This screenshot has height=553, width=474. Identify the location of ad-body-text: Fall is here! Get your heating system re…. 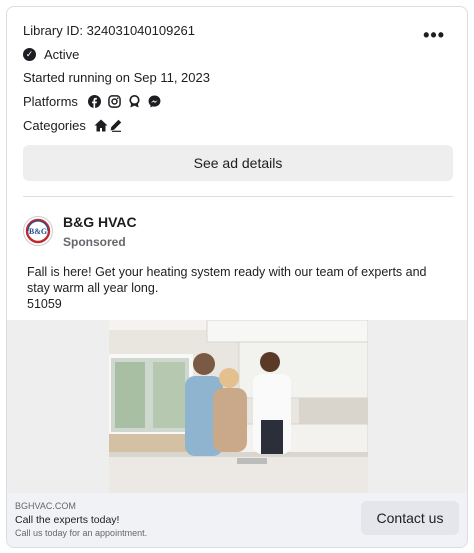
(237, 288).